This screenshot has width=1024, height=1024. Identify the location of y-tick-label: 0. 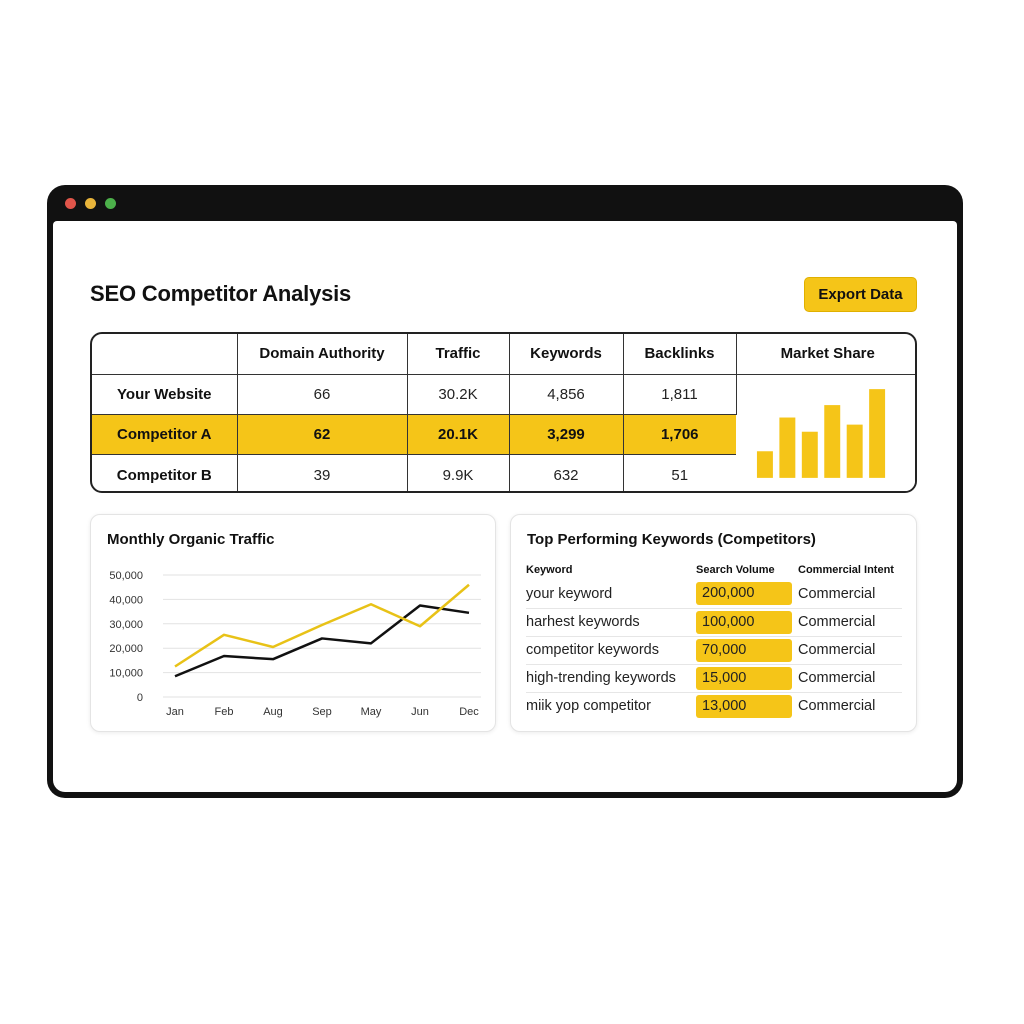
(140, 698).